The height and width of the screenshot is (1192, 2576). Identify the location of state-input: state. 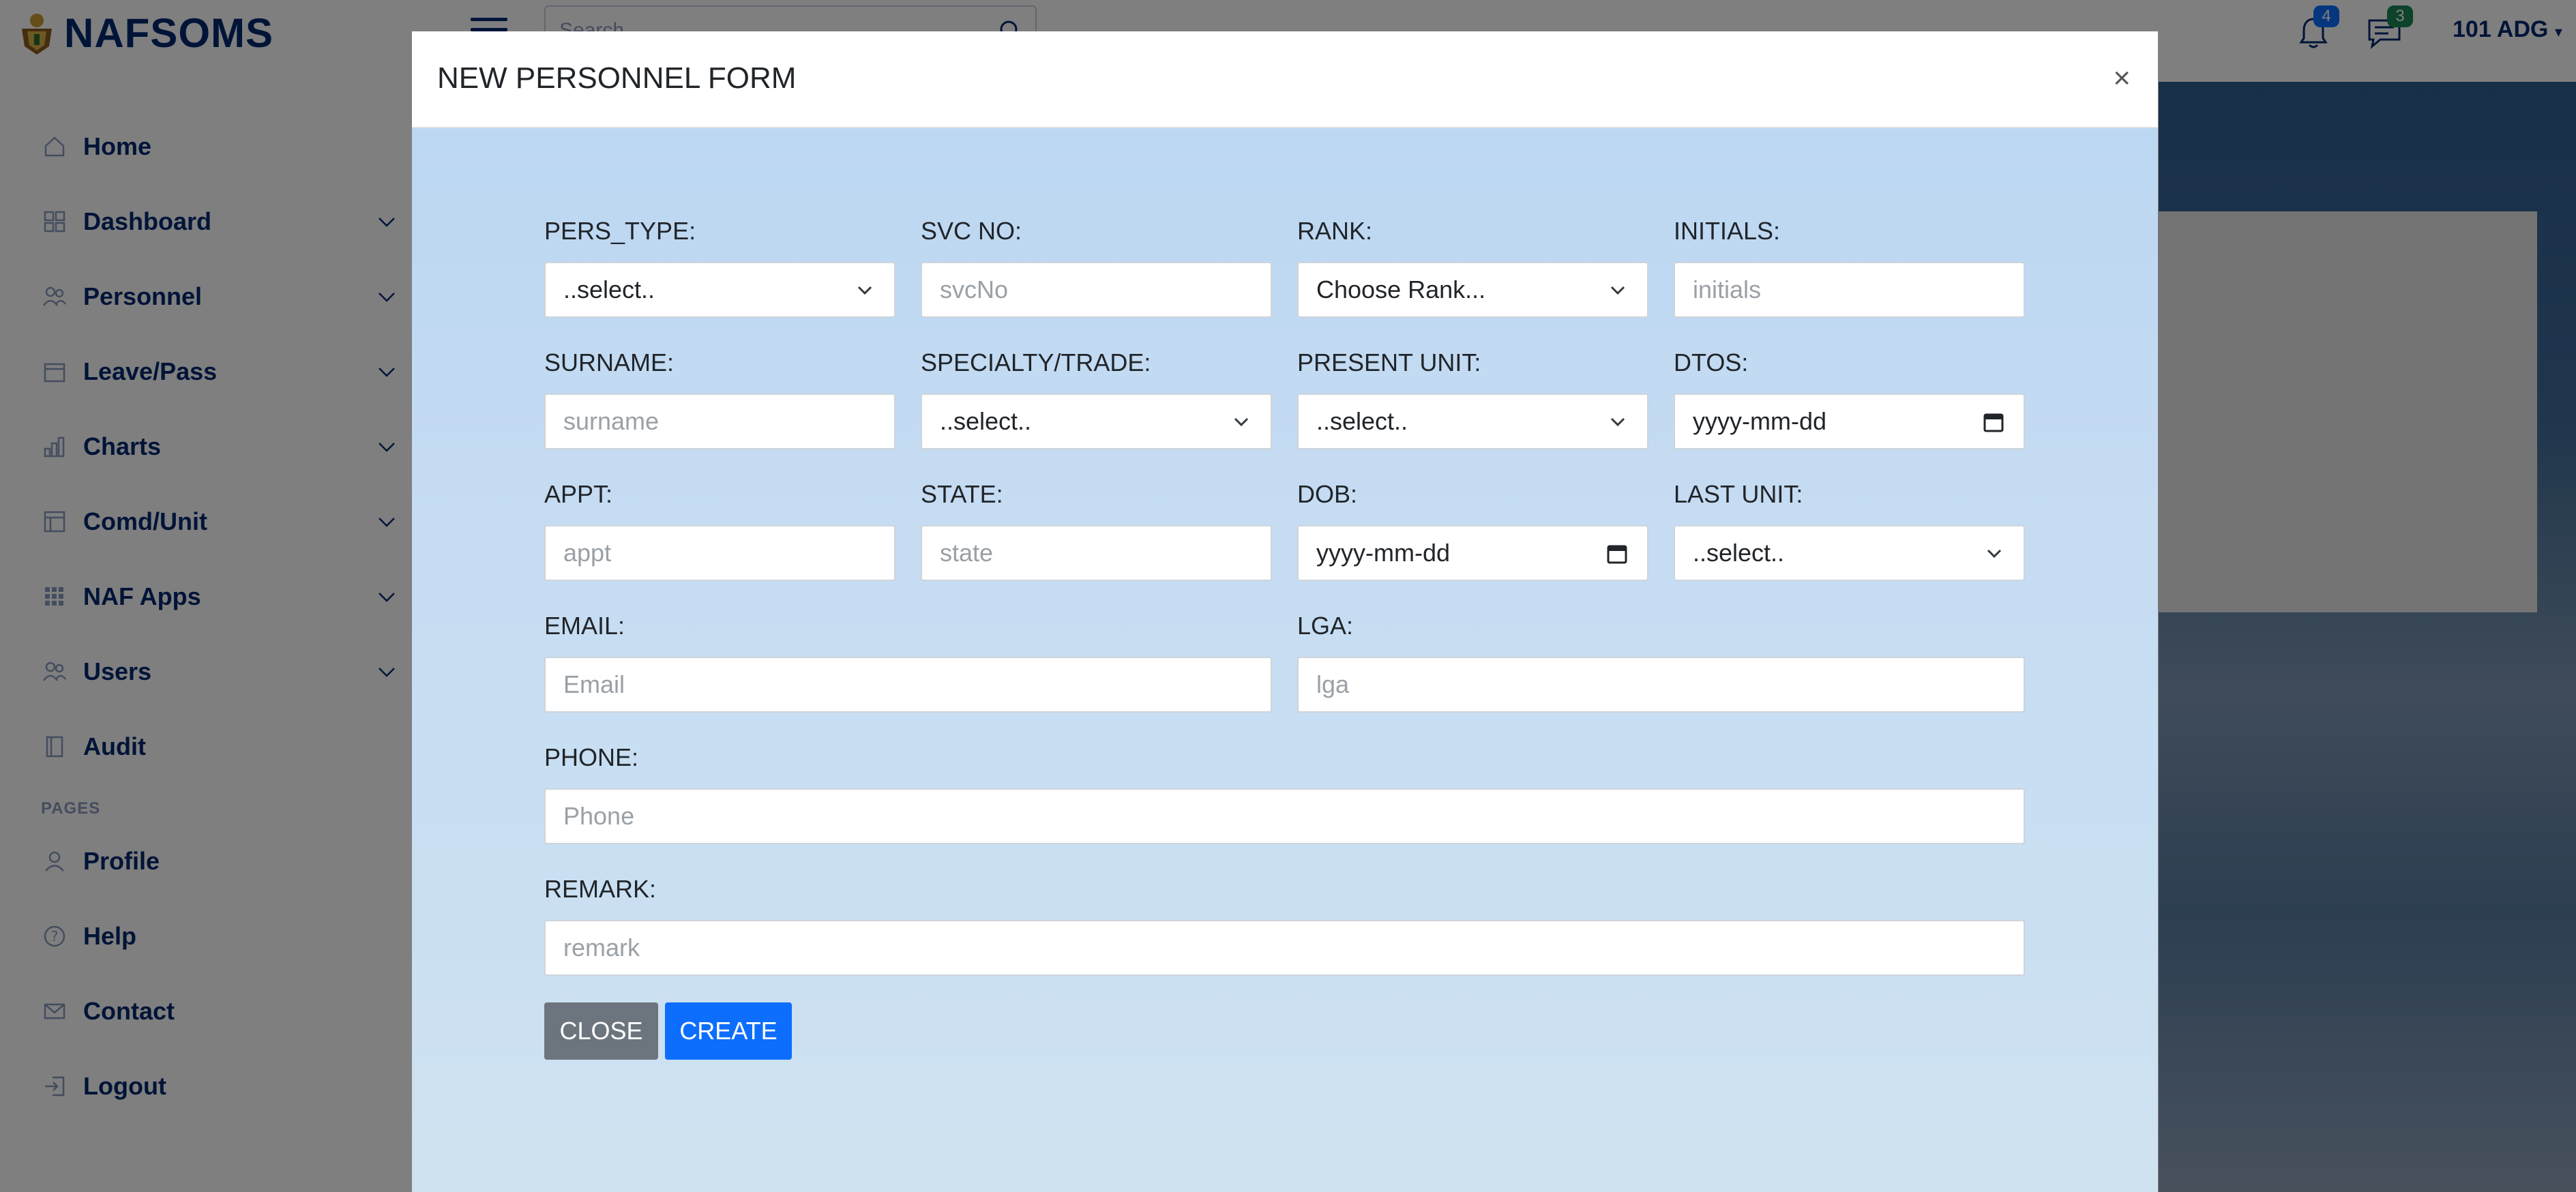
(1096, 553).